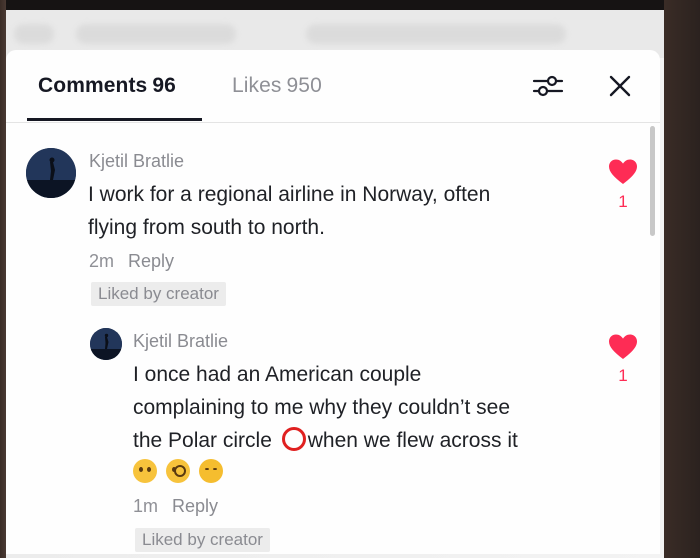 The width and height of the screenshot is (700, 558). I want to click on comment-meta: 2m Reply, so click(131, 261).